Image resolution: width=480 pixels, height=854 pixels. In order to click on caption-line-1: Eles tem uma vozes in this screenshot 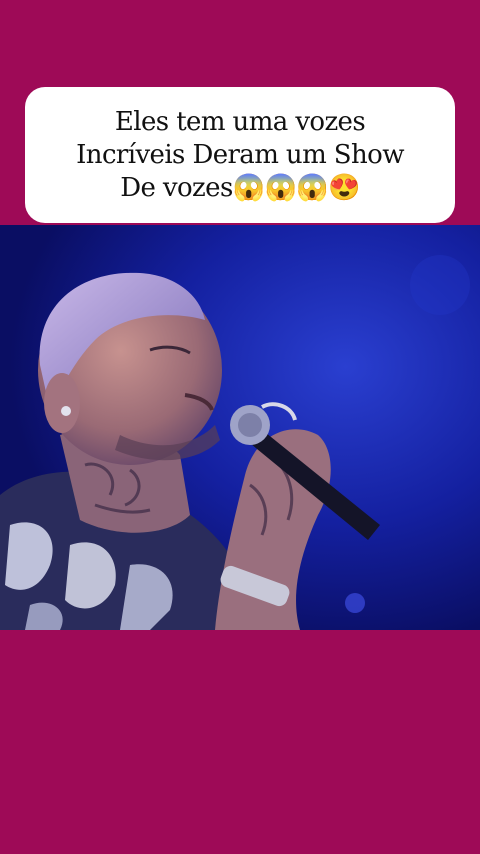, I will do `click(240, 121)`.